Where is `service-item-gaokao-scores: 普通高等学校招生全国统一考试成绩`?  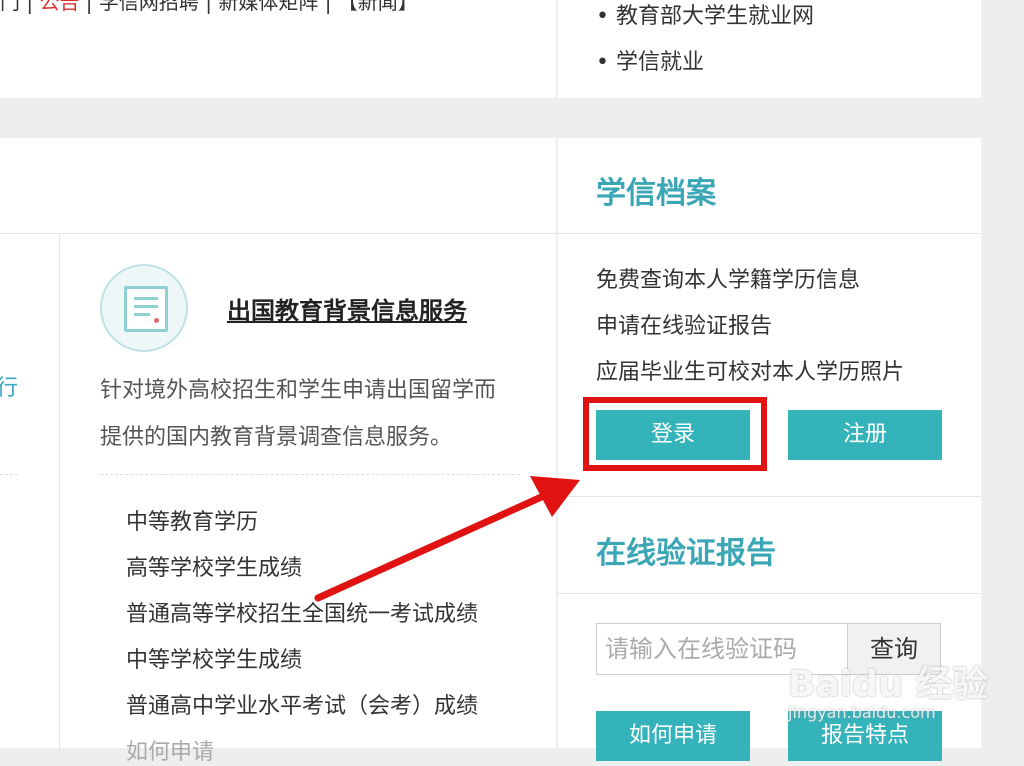 service-item-gaokao-scores: 普通高等学校招生全国统一考试成绩 is located at coordinates (302, 612).